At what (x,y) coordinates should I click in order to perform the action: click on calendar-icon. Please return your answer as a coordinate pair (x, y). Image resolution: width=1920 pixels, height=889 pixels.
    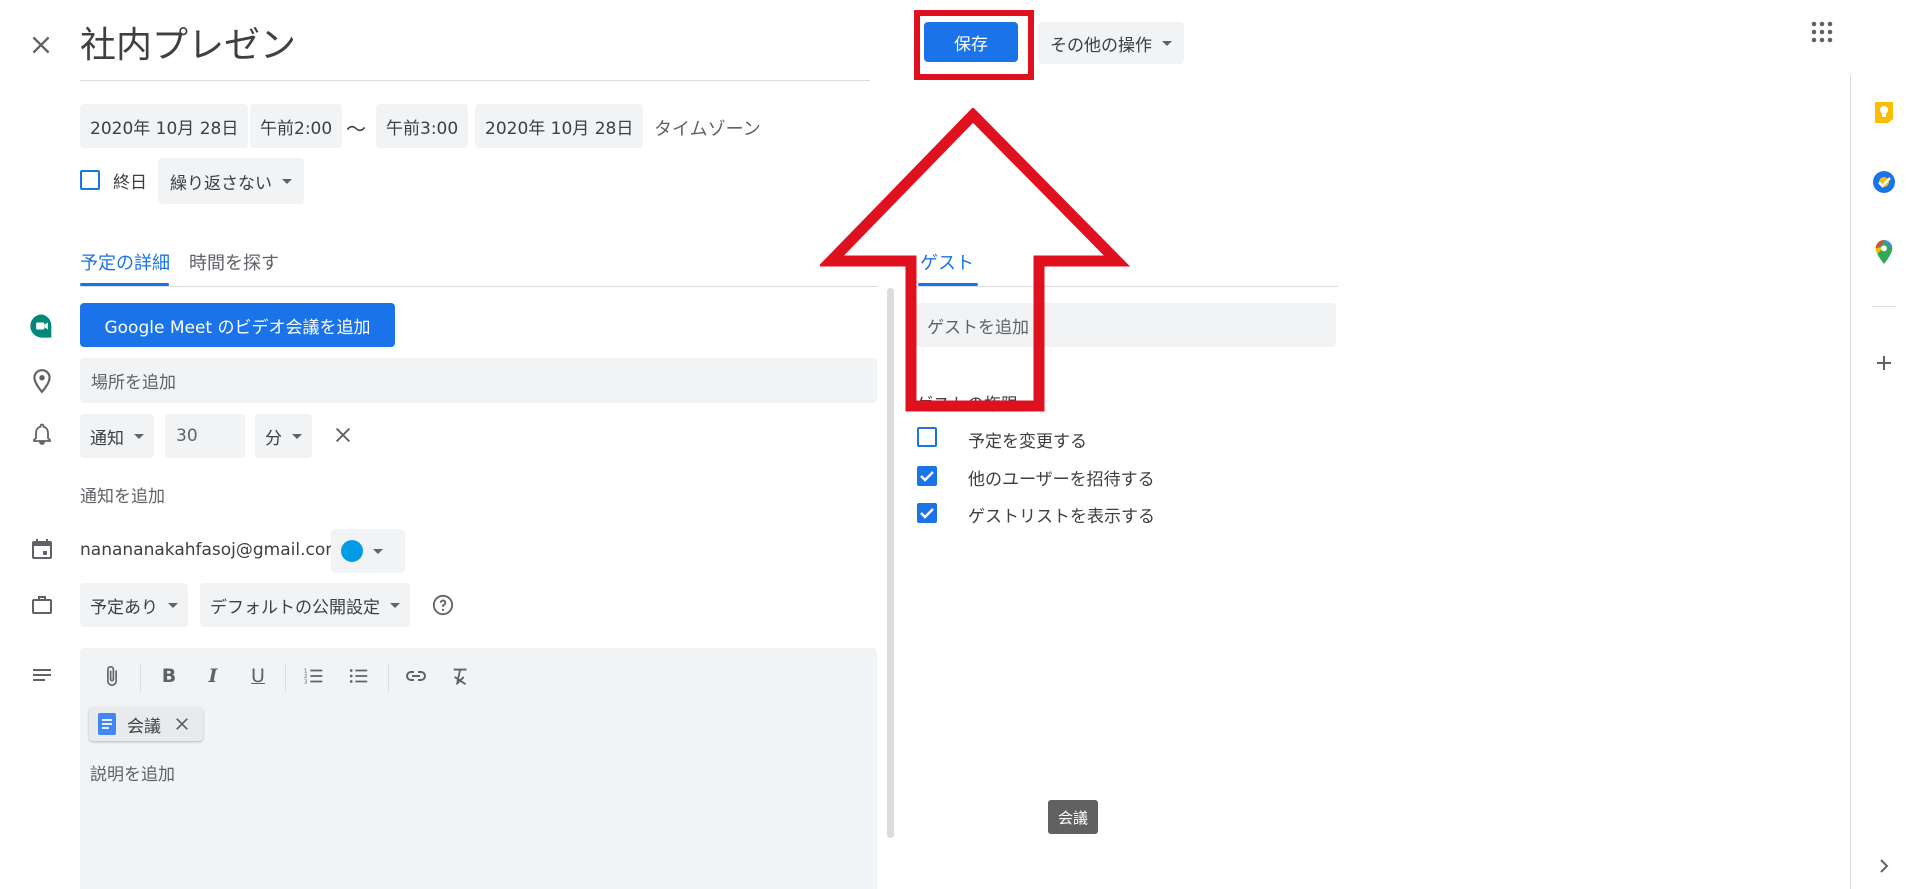
    Looking at the image, I should click on (42, 549).